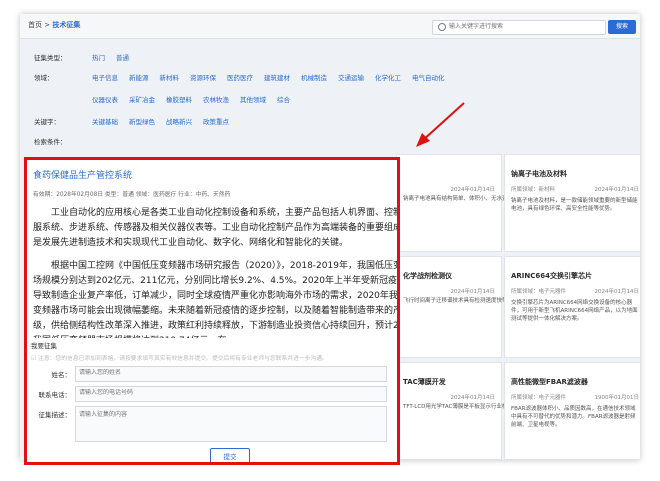 The image size is (660, 481). What do you see at coordinates (427, 276) in the screenshot?
I see `card-title: 化学战剂检测仪` at bounding box center [427, 276].